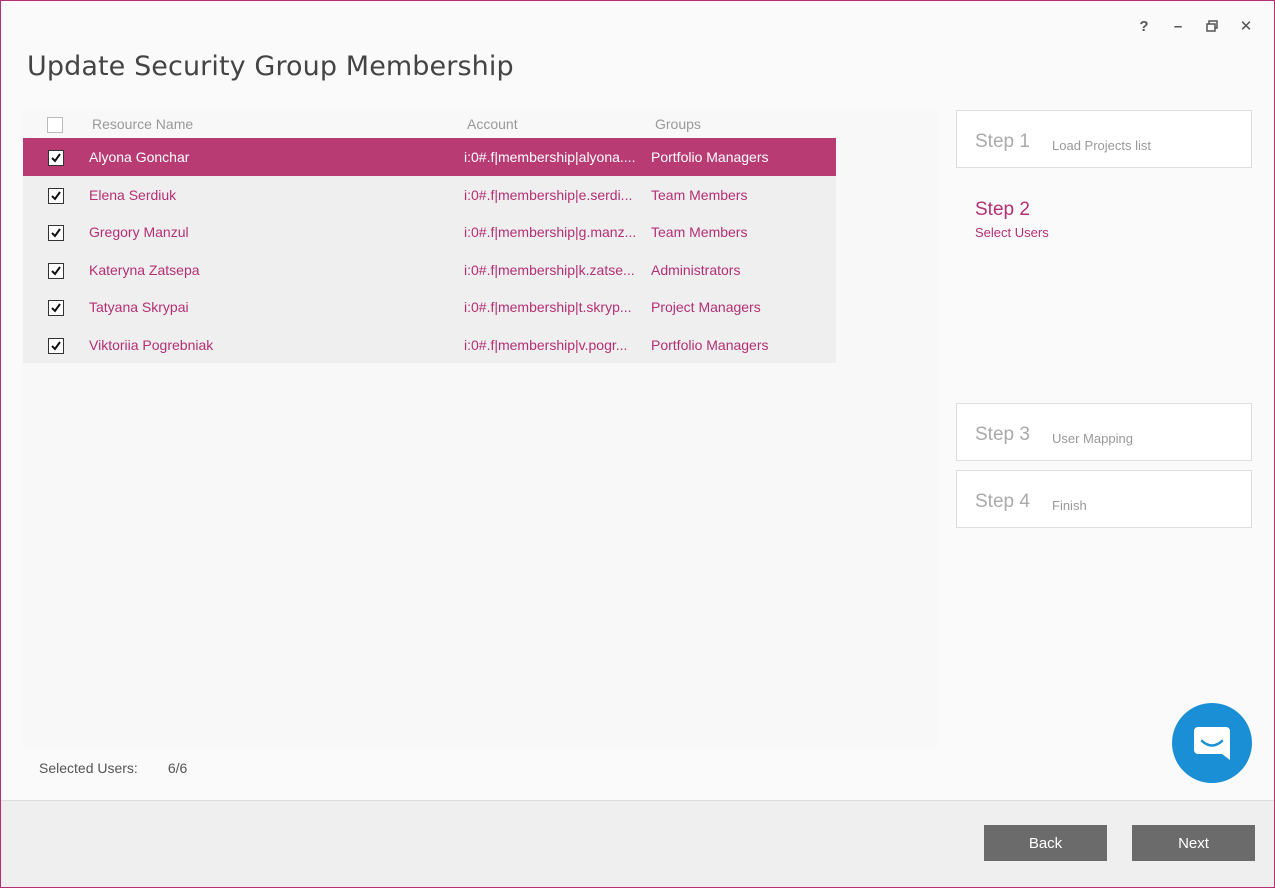 The width and height of the screenshot is (1275, 888). What do you see at coordinates (133, 194) in the screenshot?
I see `resource-name-cell: Elena Serdiuk` at bounding box center [133, 194].